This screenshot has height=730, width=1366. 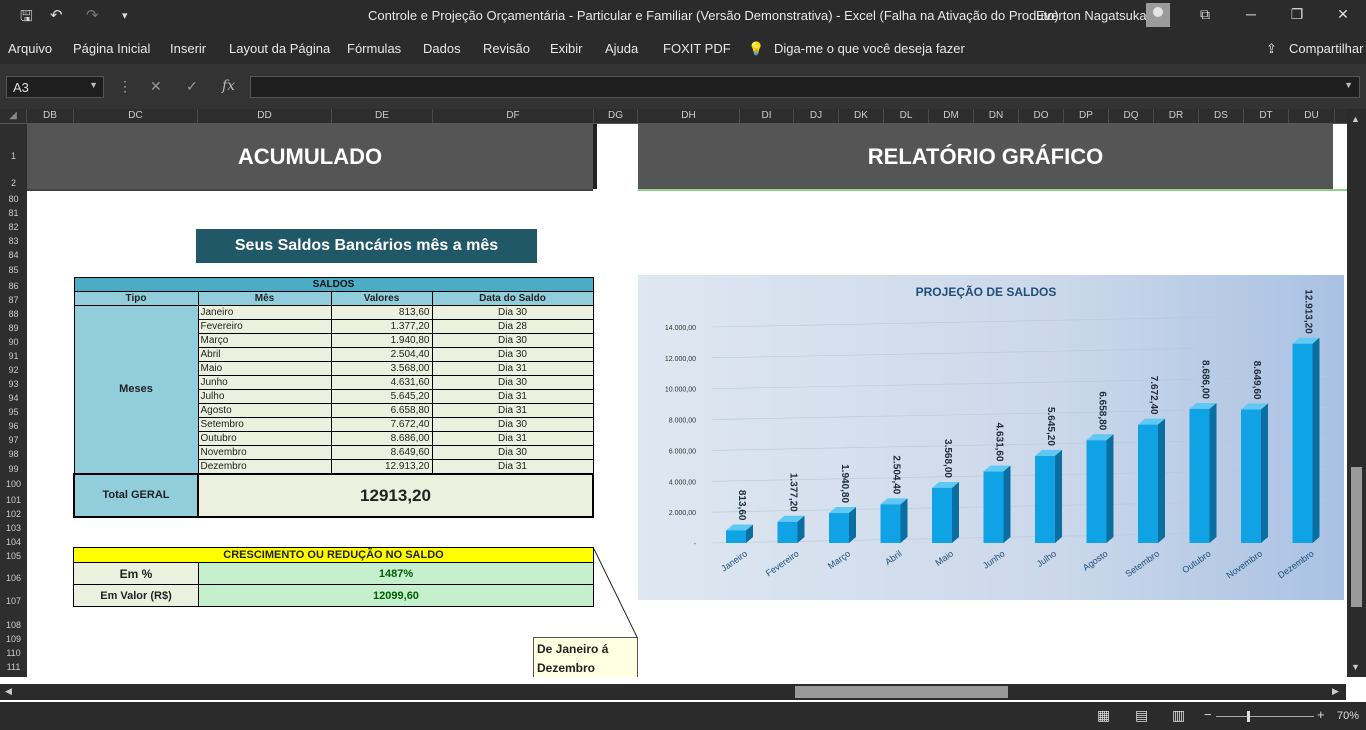 I want to click on column-header: DC, so click(x=136, y=116).